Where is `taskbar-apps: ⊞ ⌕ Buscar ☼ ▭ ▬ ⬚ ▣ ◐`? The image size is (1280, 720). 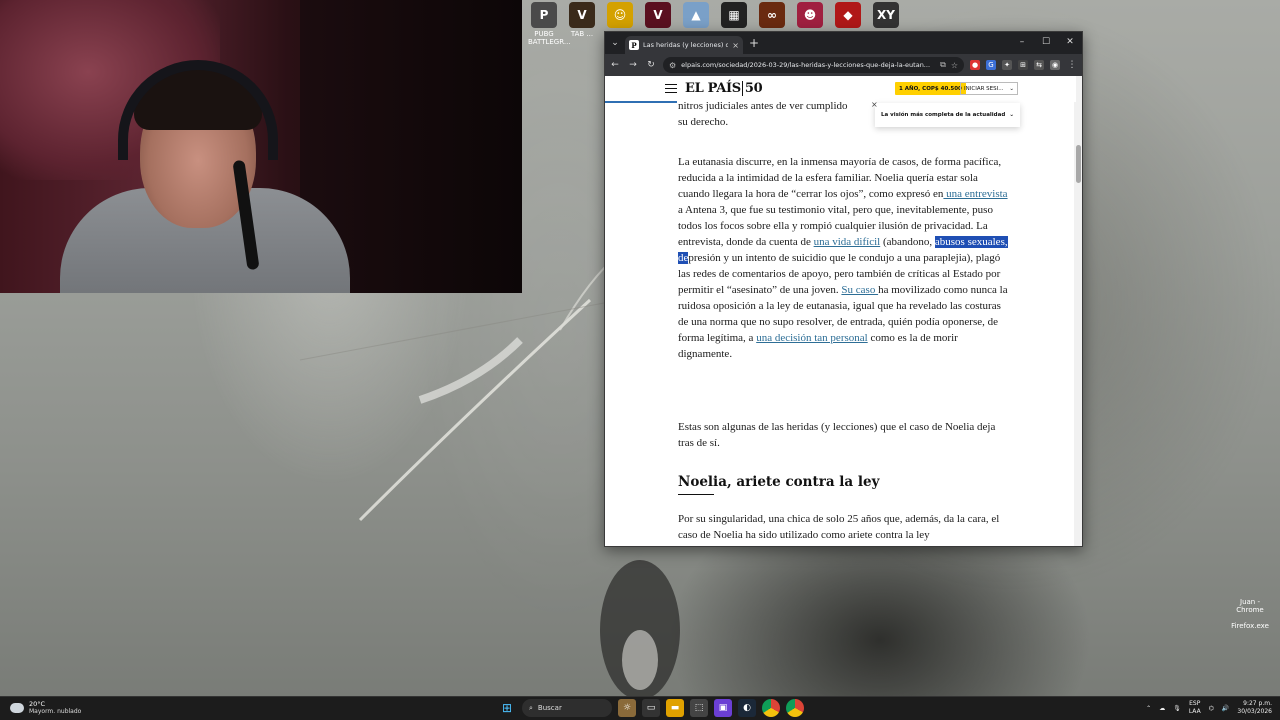 taskbar-apps: ⊞ ⌕ Buscar ☼ ▭ ▬ ⬚ ▣ ◐ is located at coordinates (651, 708).